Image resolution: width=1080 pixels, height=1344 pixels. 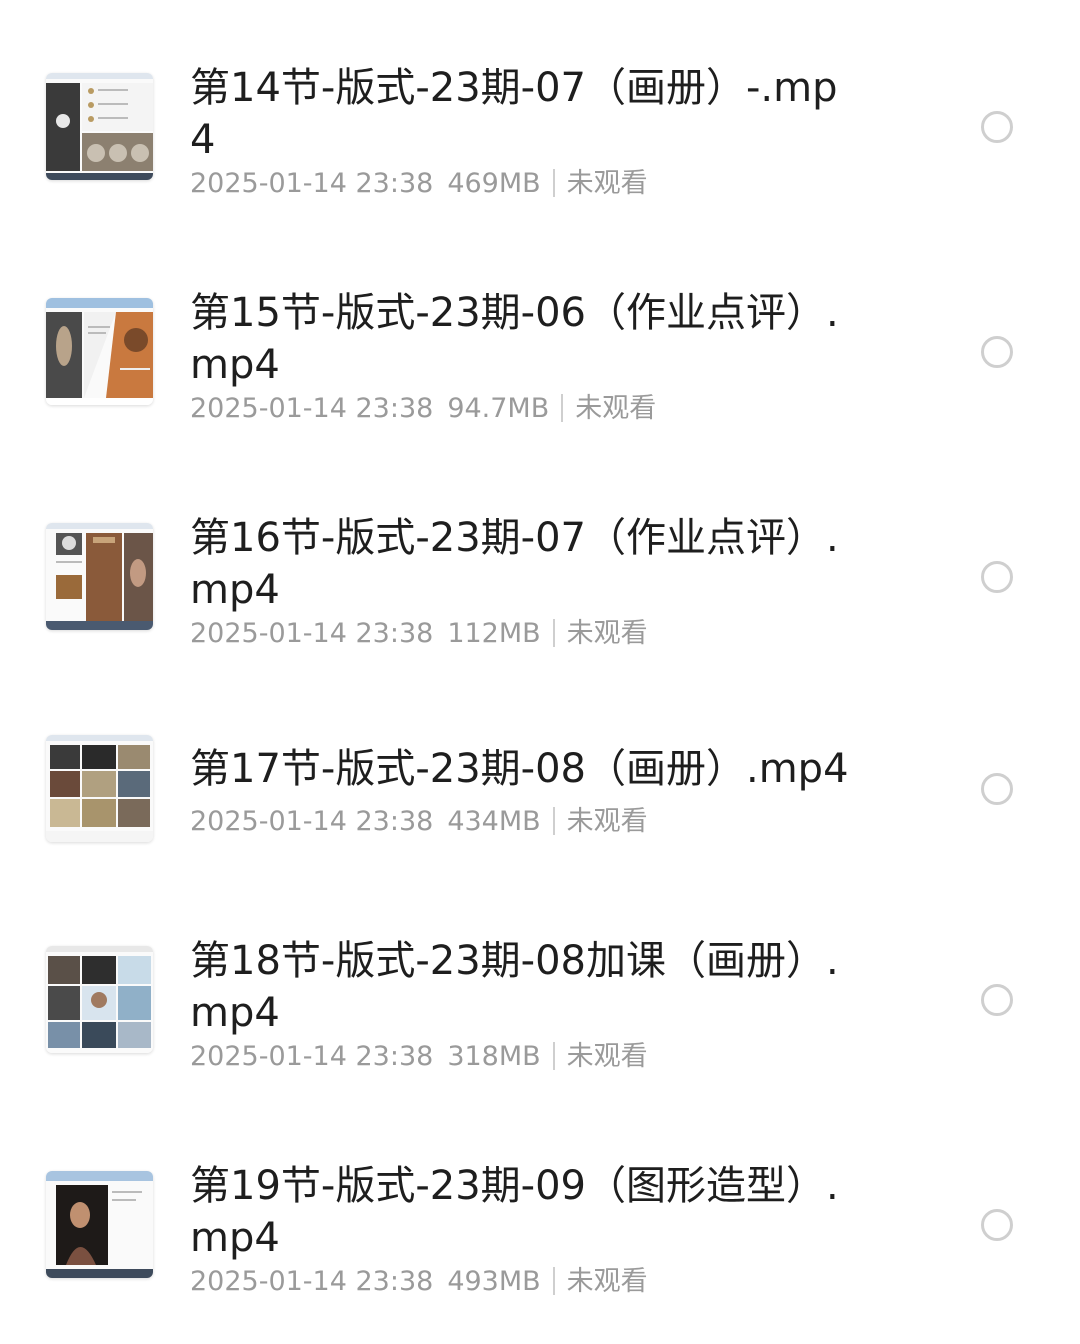 I want to click on file-meta: 2025-01-14 23:38 94.7MB 未观看, so click(x=423, y=409).